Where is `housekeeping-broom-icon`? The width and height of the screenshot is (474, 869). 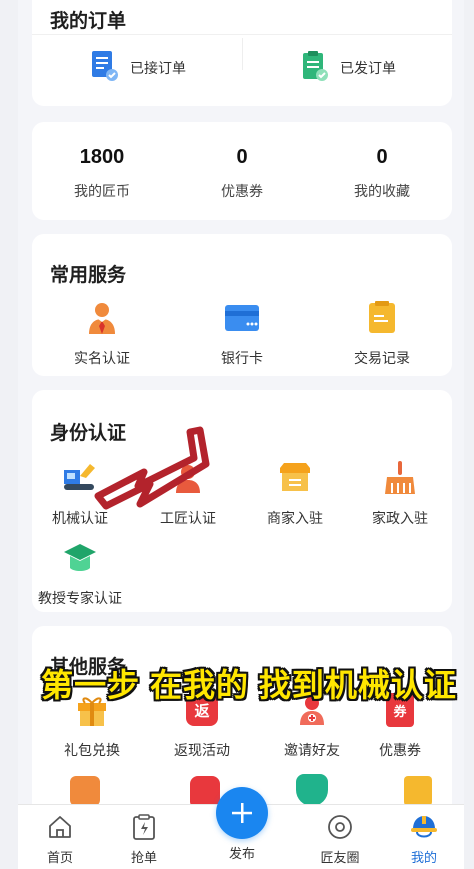 housekeeping-broom-icon is located at coordinates (400, 478).